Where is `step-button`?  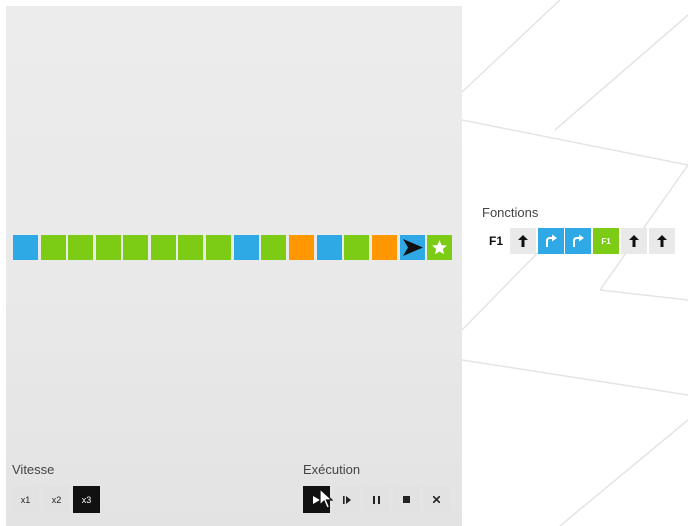 step-button is located at coordinates (346, 499).